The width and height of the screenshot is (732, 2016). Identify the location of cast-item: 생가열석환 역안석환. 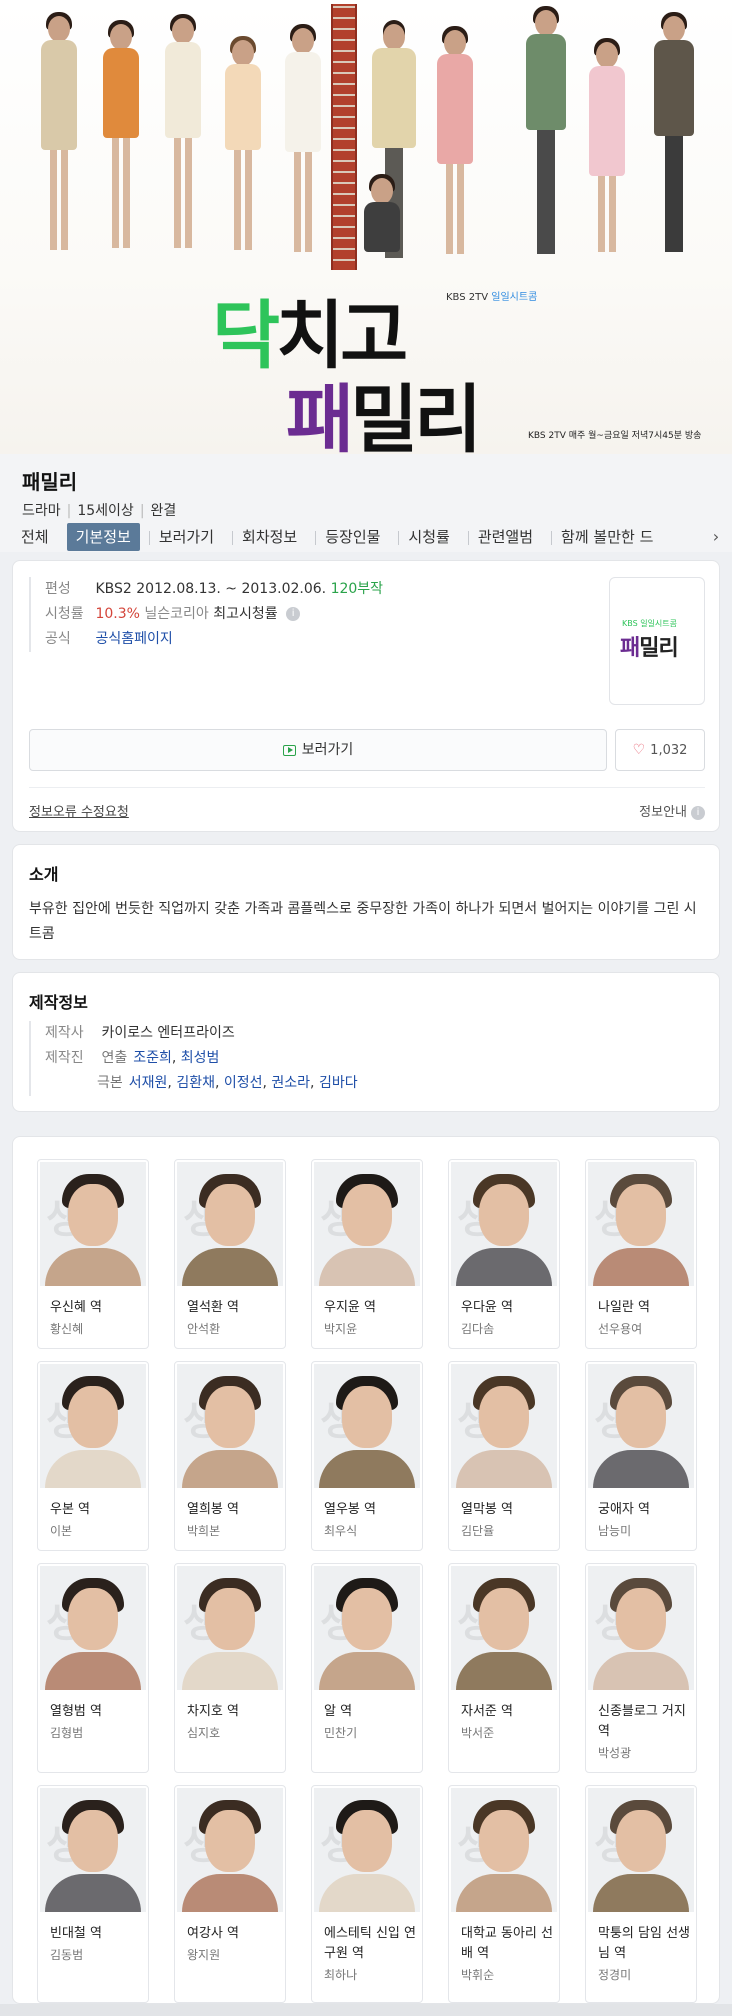
(230, 1254).